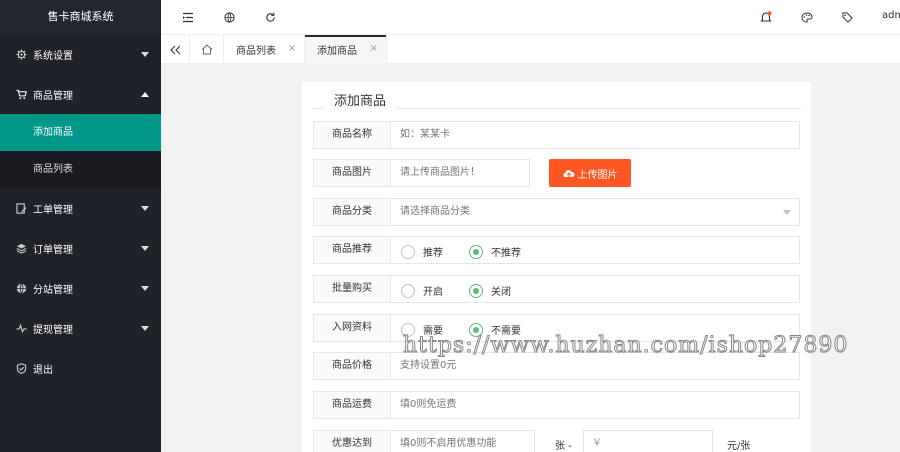 Image resolution: width=900 pixels, height=452 pixels. What do you see at coordinates (360, 99) in the screenshot?
I see `form-title: 添加商品` at bounding box center [360, 99].